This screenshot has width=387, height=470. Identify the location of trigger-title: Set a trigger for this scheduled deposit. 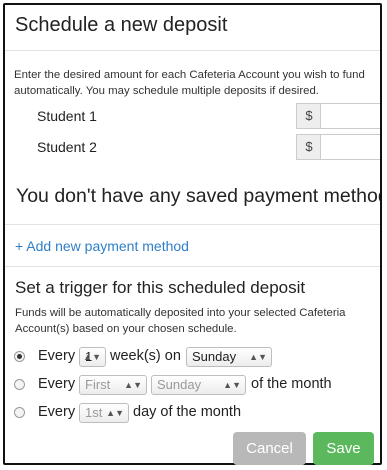
(160, 287).